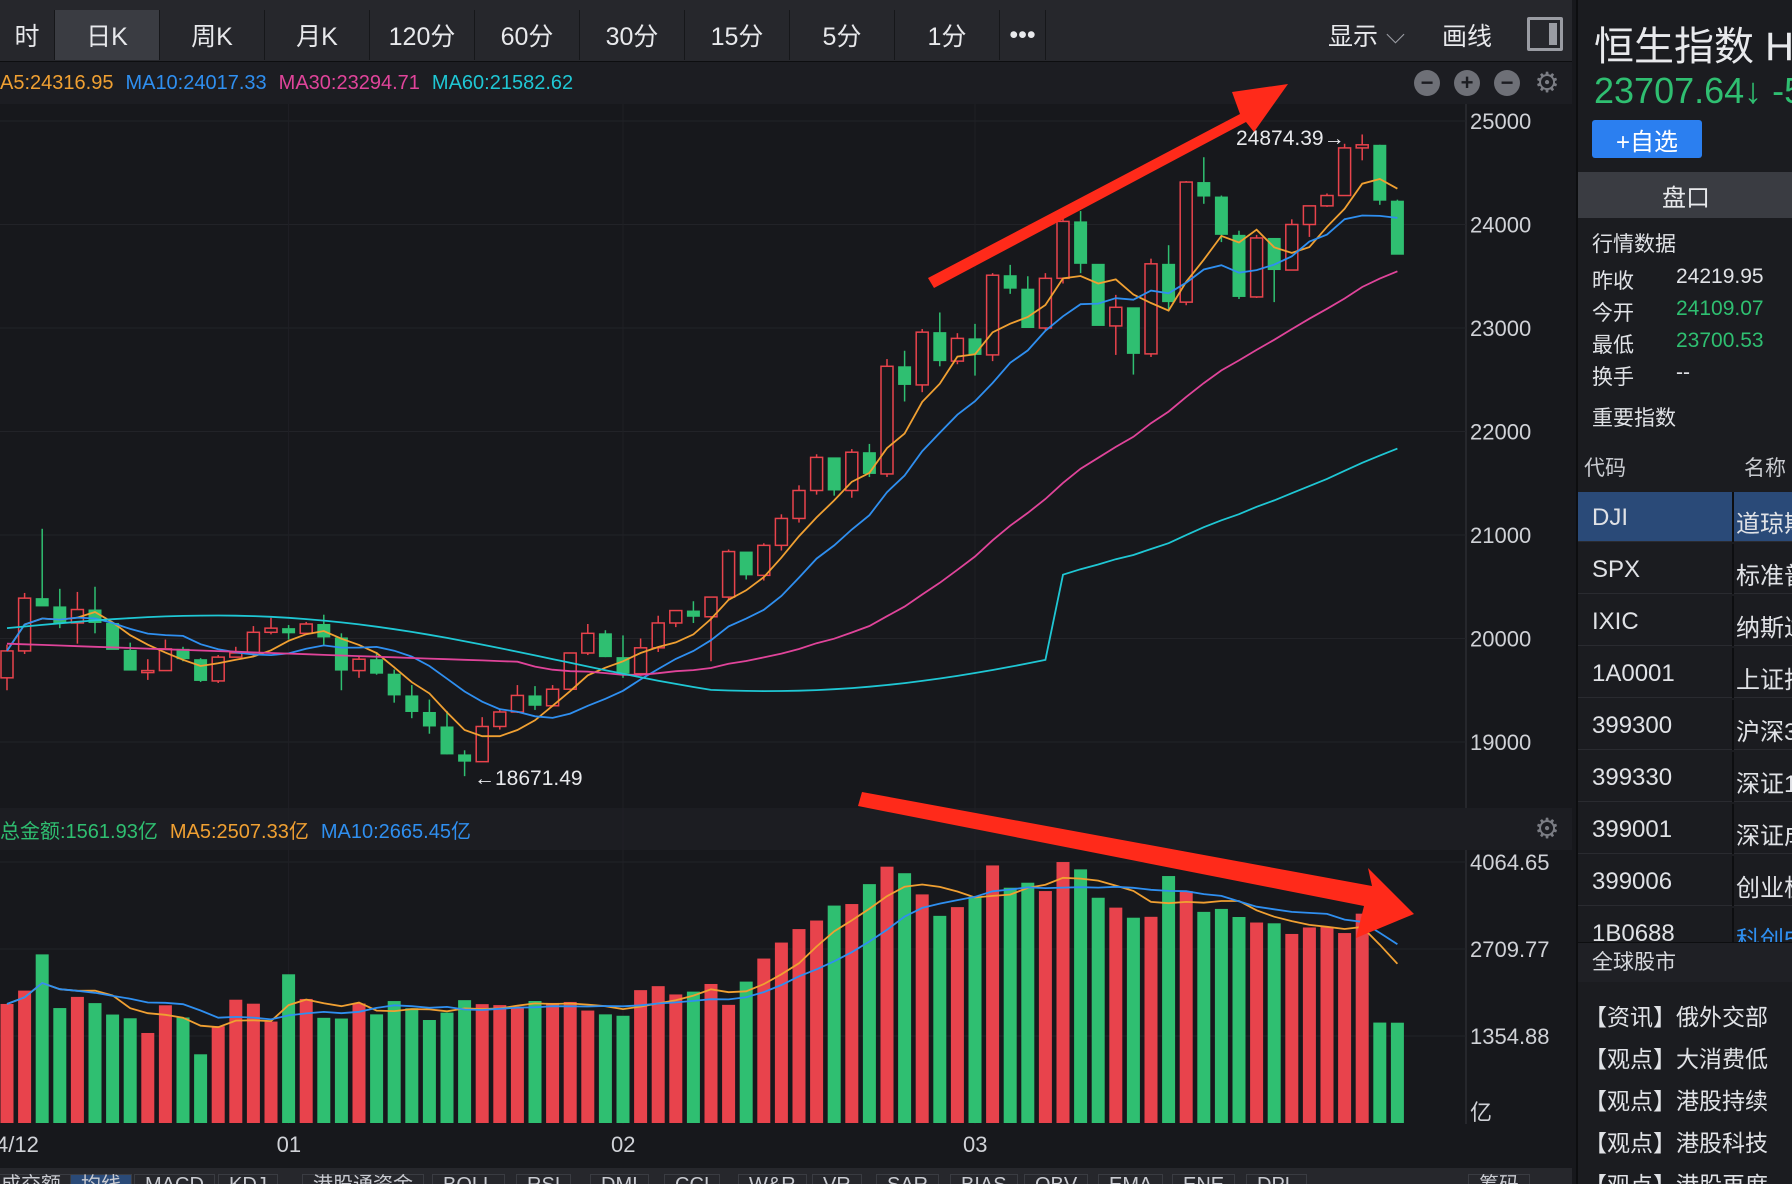 The image size is (1792, 1184). Describe the element at coordinates (1685, 517) in the screenshot. I see `index-row: DJI 道琼斯` at that location.